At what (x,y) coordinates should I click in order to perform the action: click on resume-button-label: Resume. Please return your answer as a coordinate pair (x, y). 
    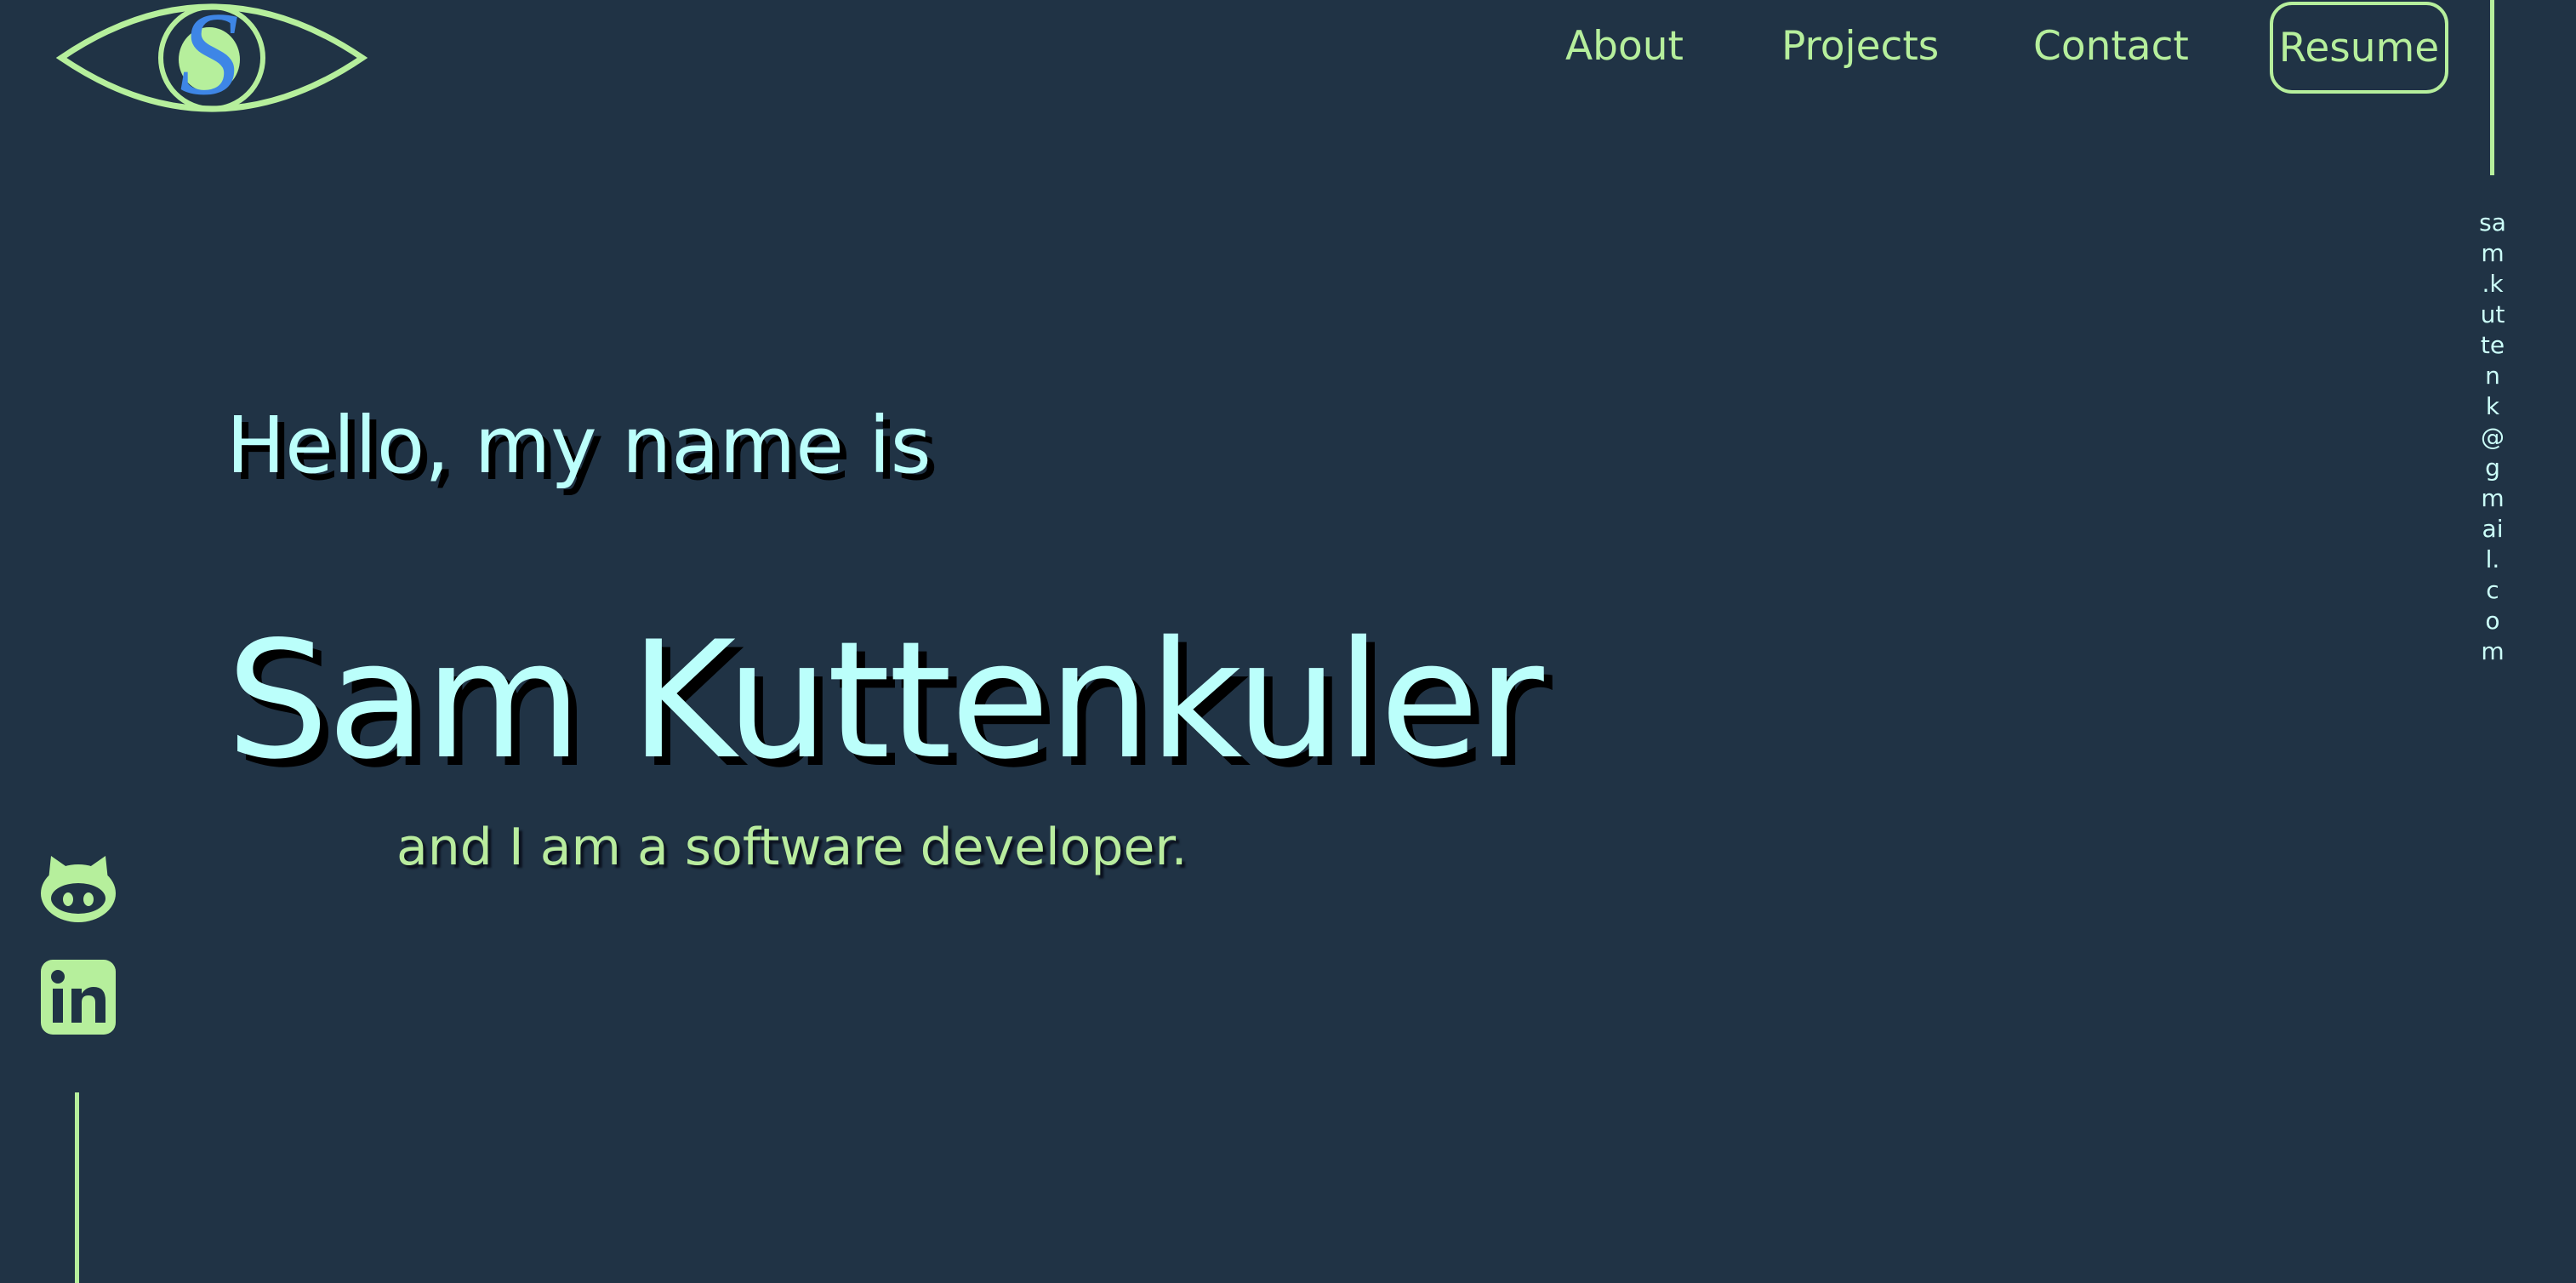
    Looking at the image, I should click on (2359, 47).